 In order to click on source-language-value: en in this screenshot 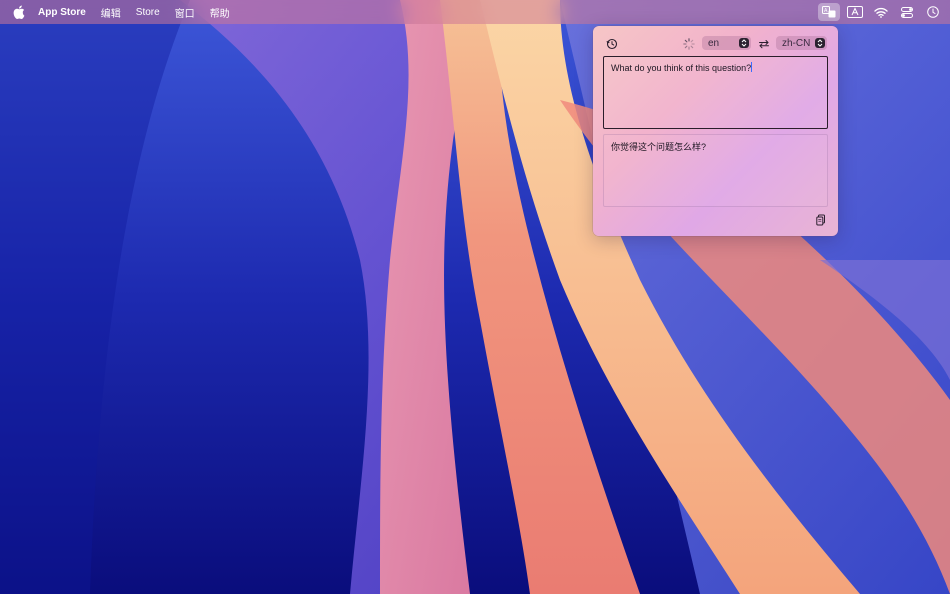, I will do `click(714, 43)`.